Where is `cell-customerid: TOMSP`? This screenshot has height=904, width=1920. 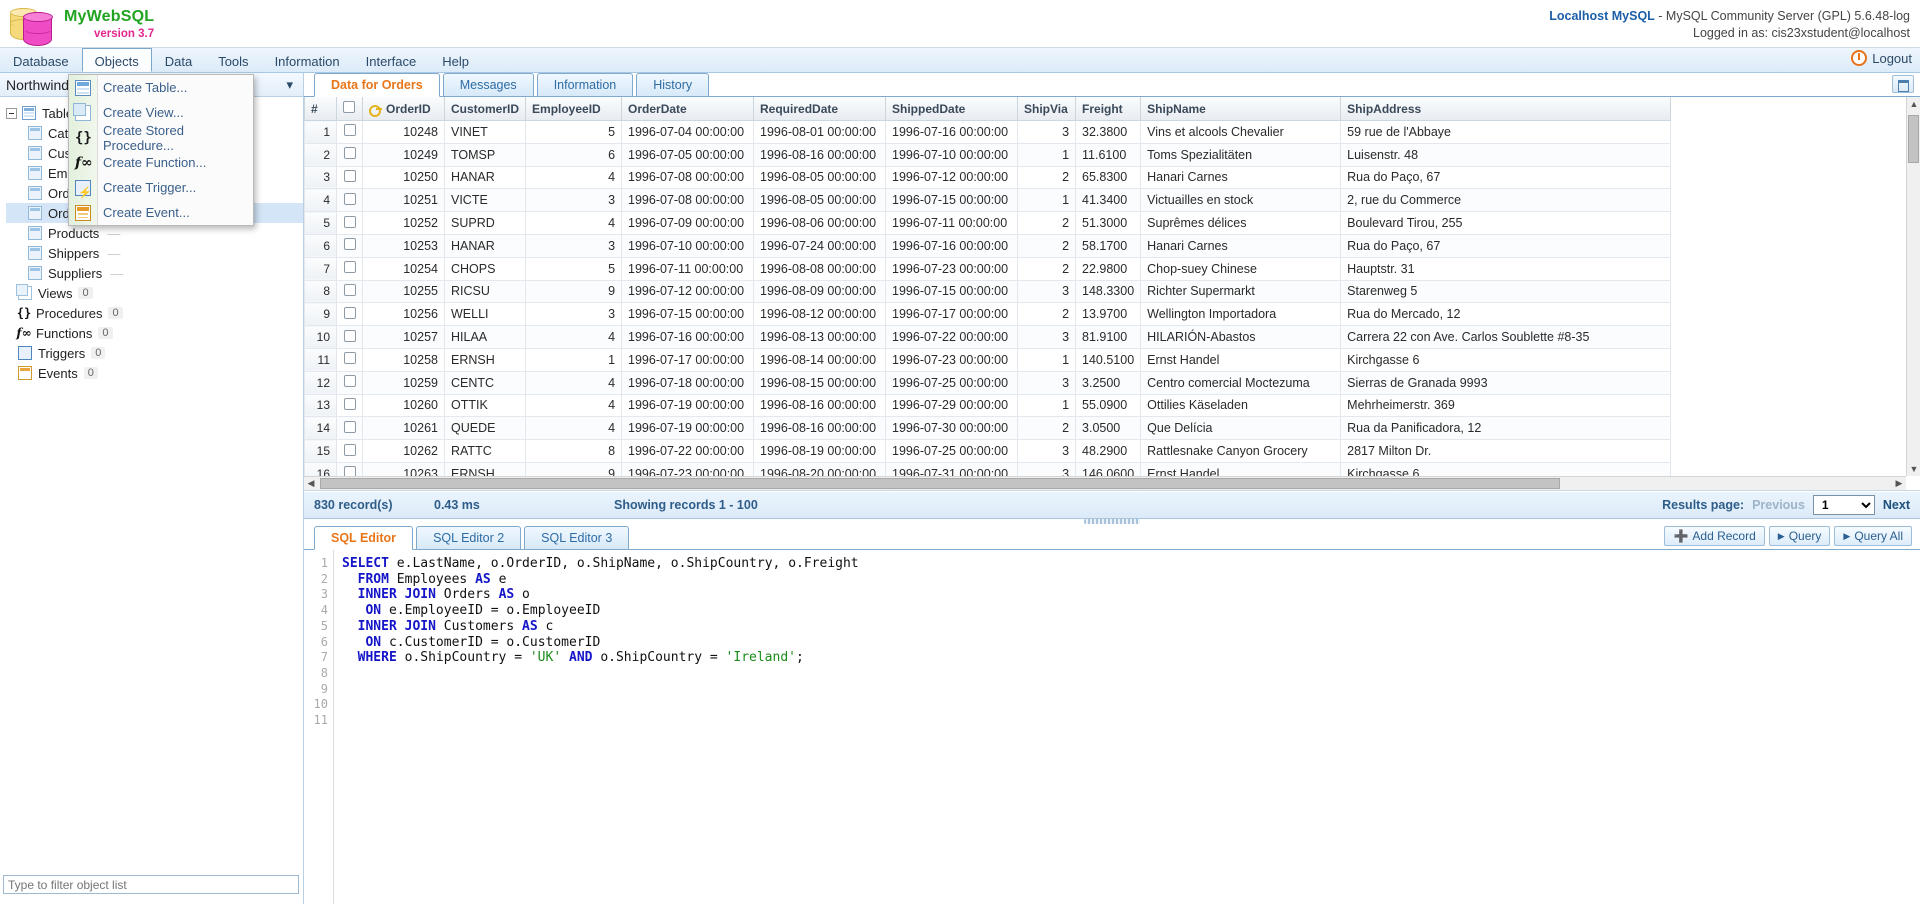
cell-customerid: TOMSP is located at coordinates (485, 154).